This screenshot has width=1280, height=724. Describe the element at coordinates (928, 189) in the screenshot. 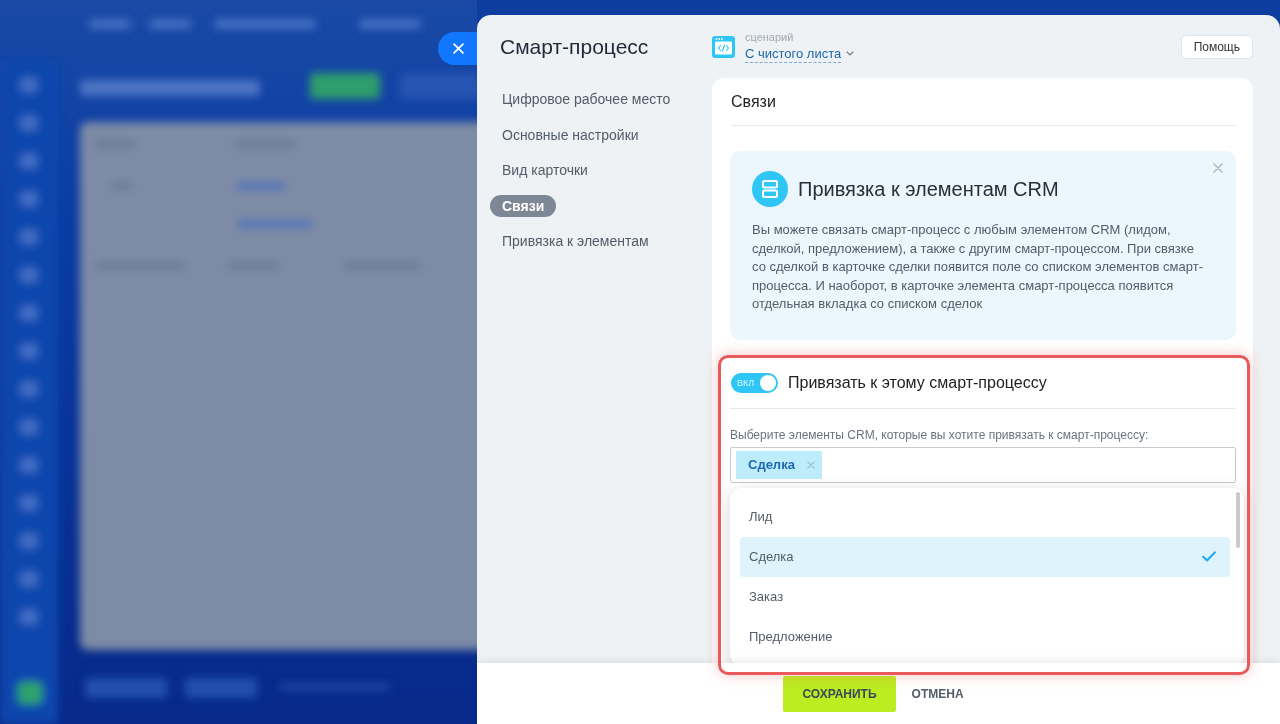

I see `info-title: Привязка к элементам CRM` at that location.